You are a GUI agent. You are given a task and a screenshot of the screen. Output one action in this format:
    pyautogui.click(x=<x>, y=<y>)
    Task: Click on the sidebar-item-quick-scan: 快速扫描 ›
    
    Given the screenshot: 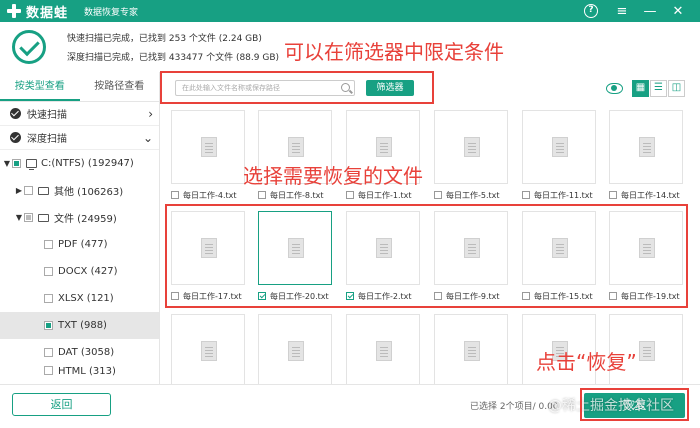 What is the action you would take?
    pyautogui.click(x=79, y=114)
    